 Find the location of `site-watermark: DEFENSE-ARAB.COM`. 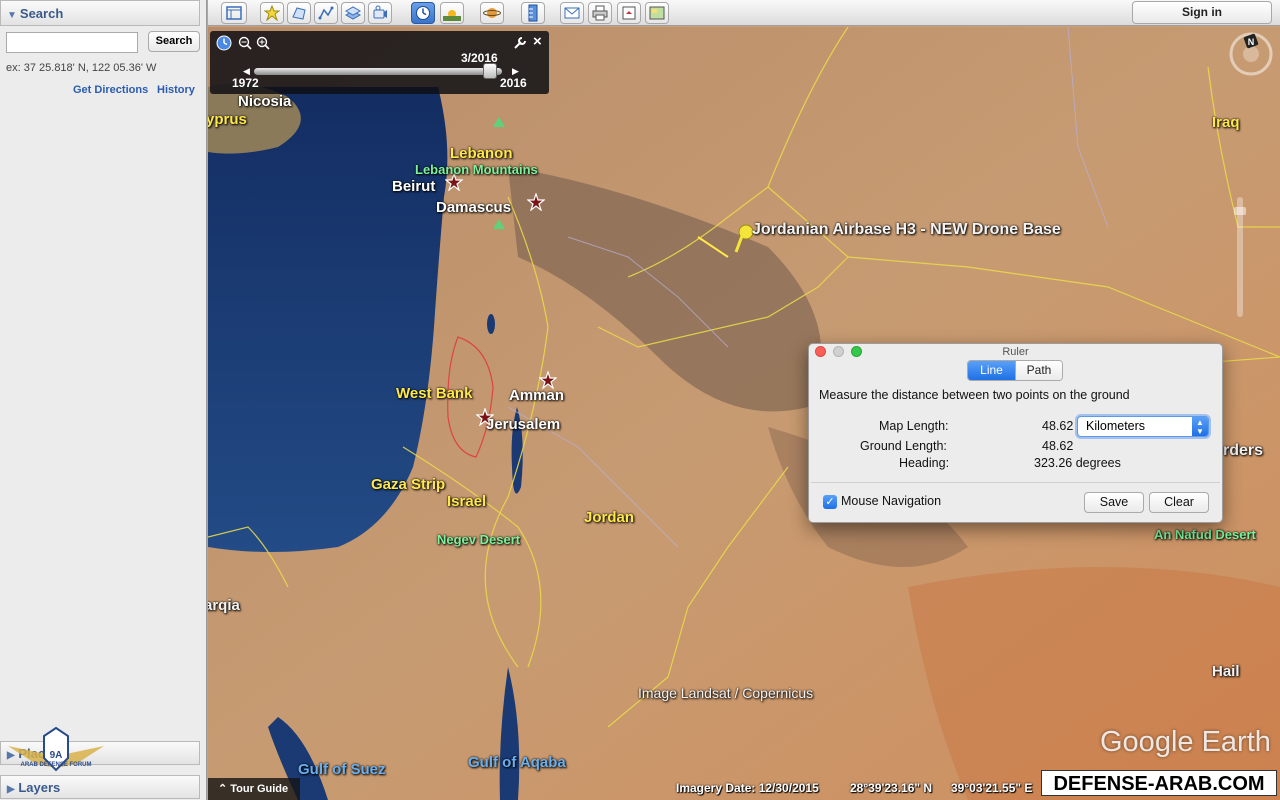

site-watermark: DEFENSE-ARAB.COM is located at coordinates (1159, 783).